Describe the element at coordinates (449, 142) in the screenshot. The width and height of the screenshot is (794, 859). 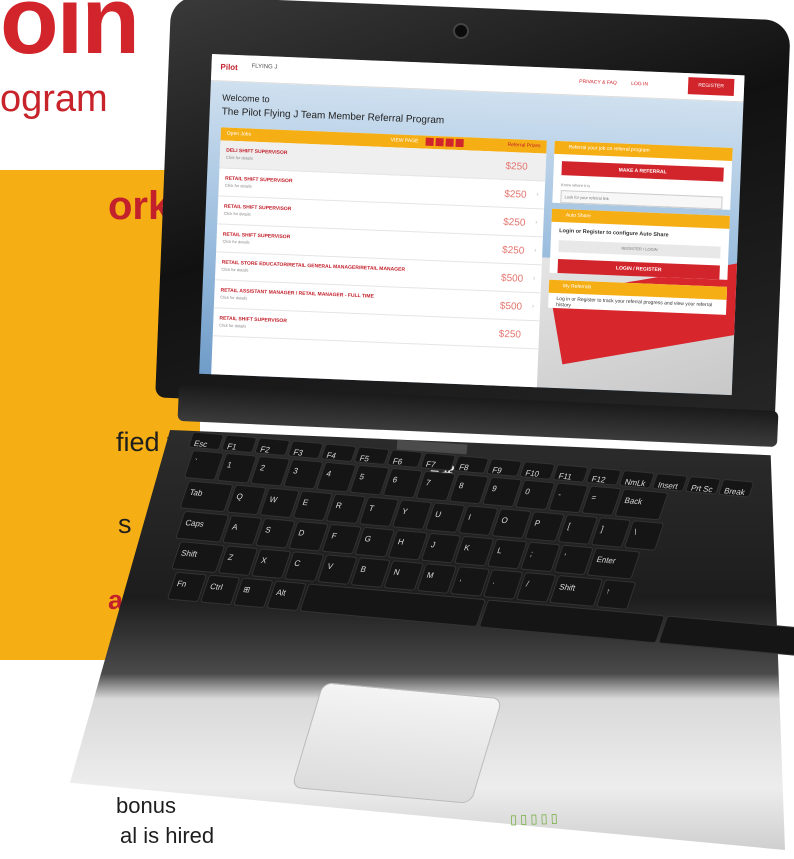
I see `page-3-button` at that location.